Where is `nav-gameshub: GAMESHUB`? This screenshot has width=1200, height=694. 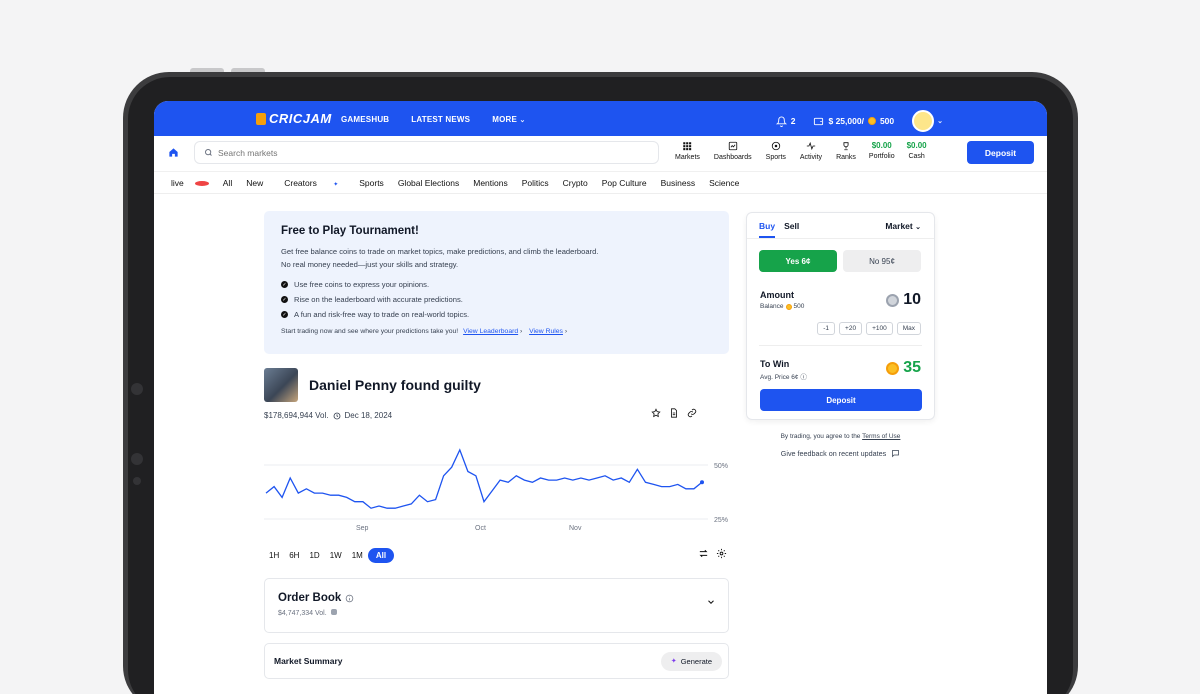 nav-gameshub: GAMESHUB is located at coordinates (365, 119).